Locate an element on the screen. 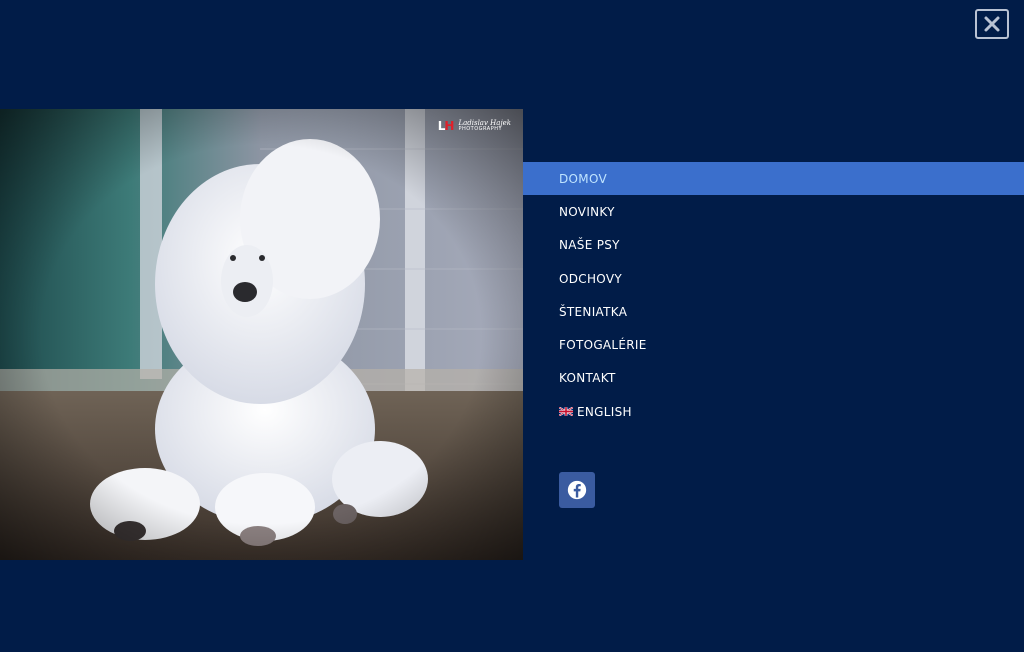 The width and height of the screenshot is (1024, 652). watermark-subtitle: PHOTOGRAPHY is located at coordinates (480, 129).